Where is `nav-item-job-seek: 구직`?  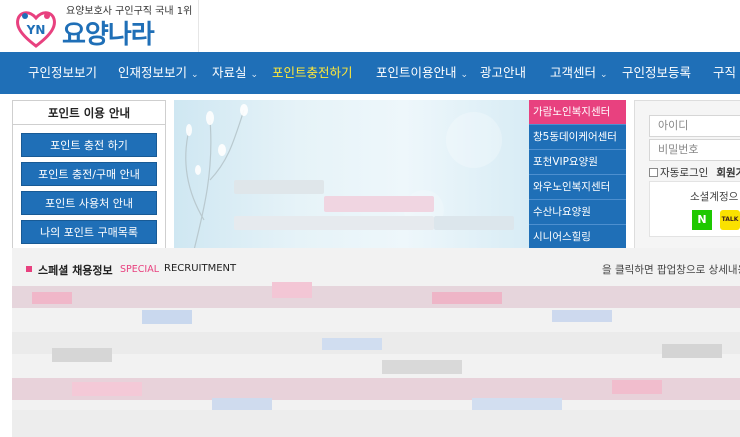
nav-item-job-seek: 구직 is located at coordinates (724, 73).